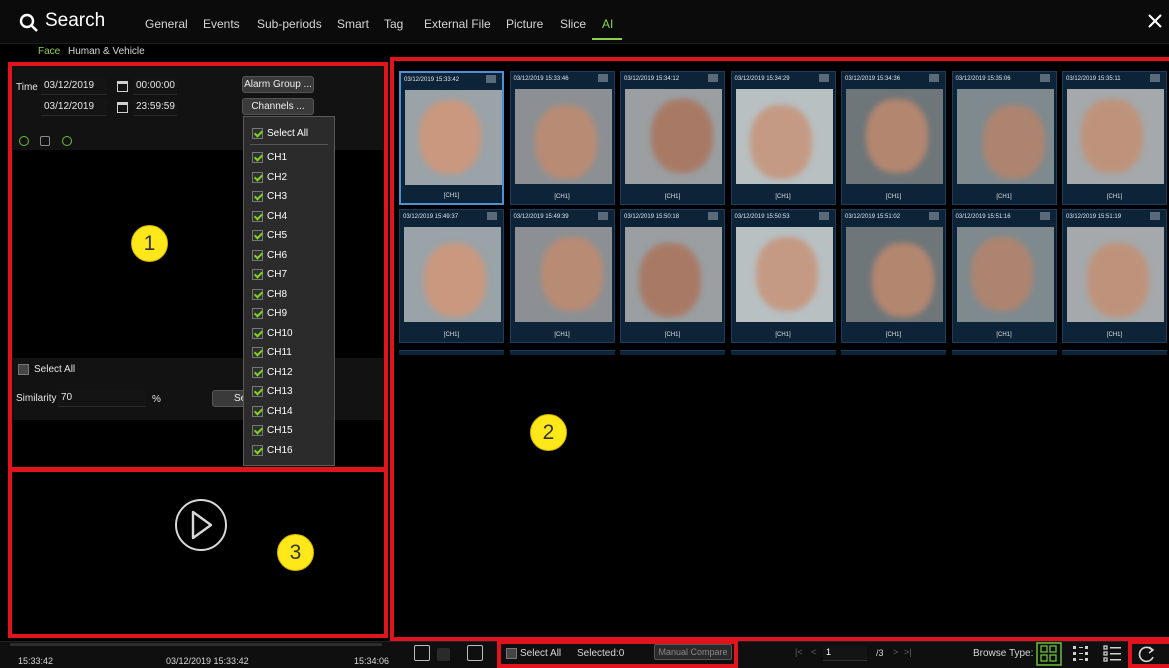  What do you see at coordinates (289, 24) in the screenshot?
I see `tab-sub-periods: Sub-periods` at bounding box center [289, 24].